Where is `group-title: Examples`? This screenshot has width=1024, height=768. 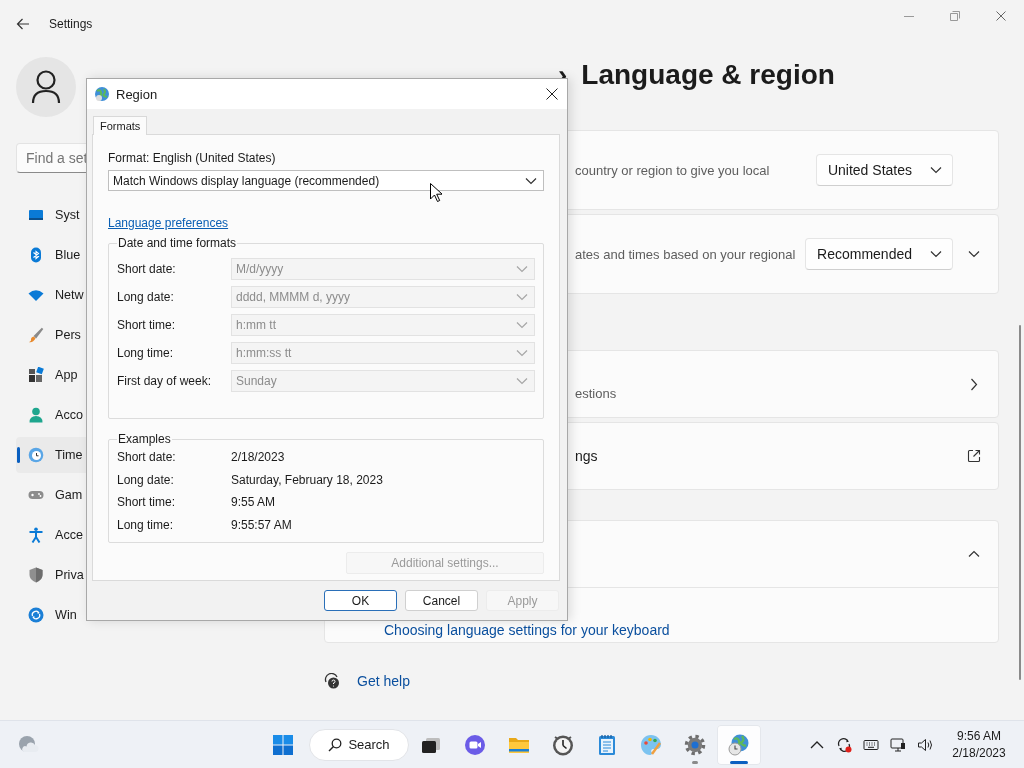
group-title: Examples is located at coordinates (144, 439).